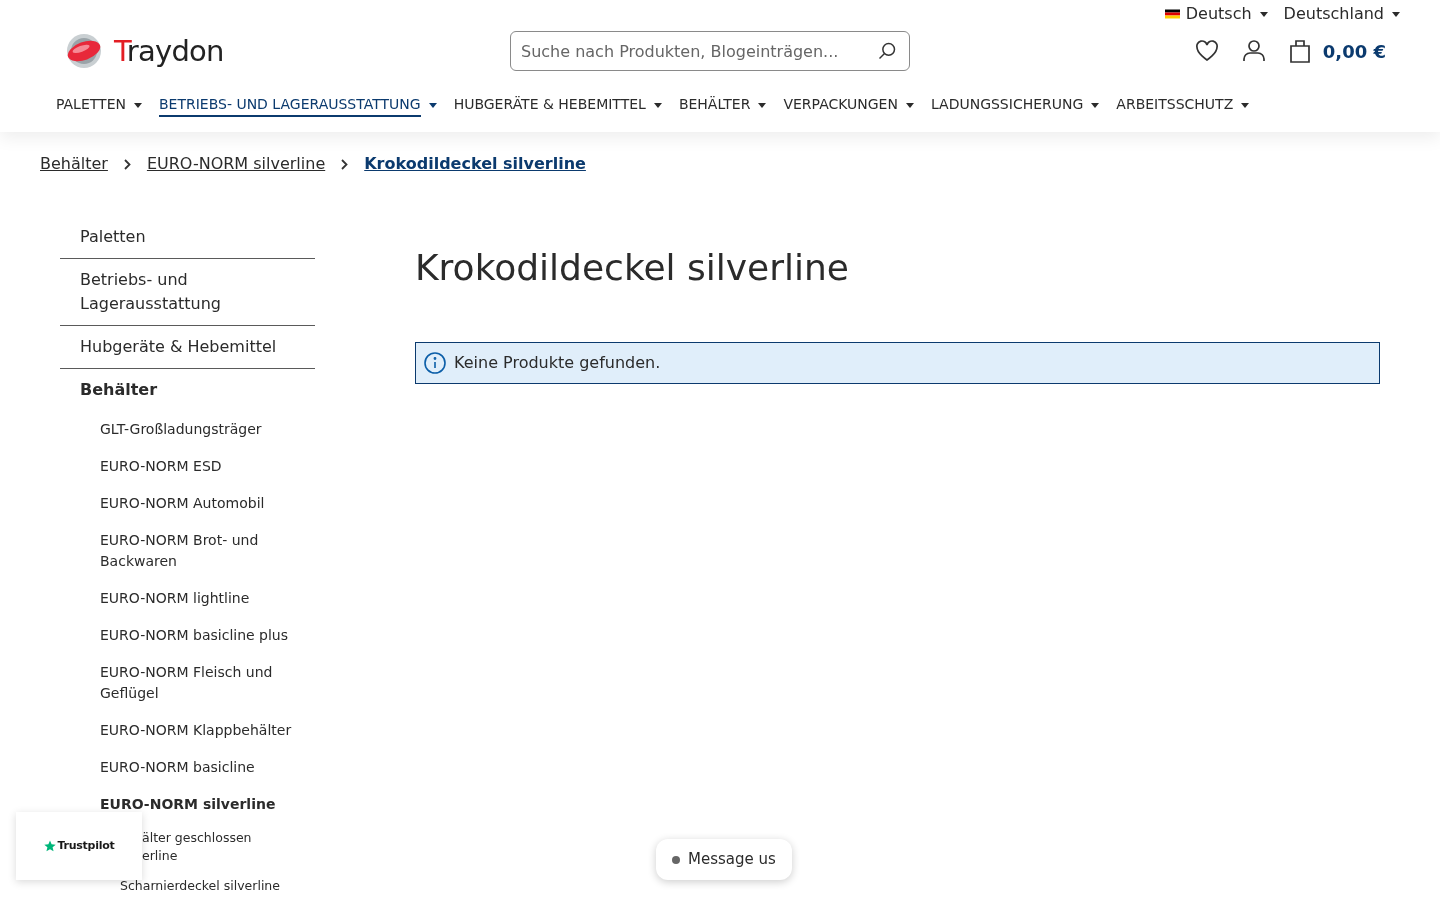  What do you see at coordinates (187, 767) in the screenshot?
I see `category-link: EURO-NORM basicline` at bounding box center [187, 767].